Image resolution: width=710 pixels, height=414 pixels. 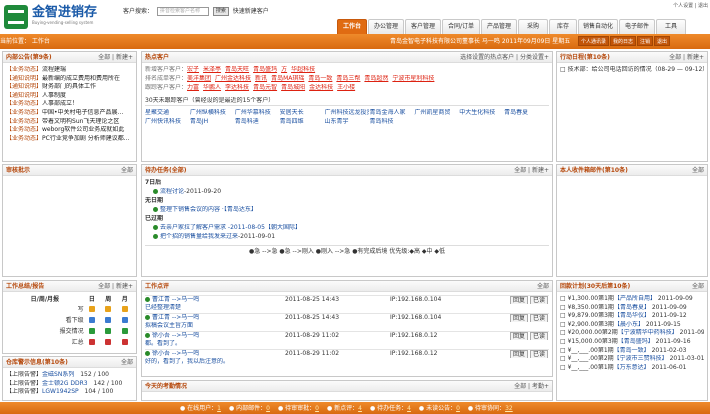 What do you see at coordinates (302, 112) in the screenshot?
I see `recent-customer-link: 安居天长` at bounding box center [302, 112].